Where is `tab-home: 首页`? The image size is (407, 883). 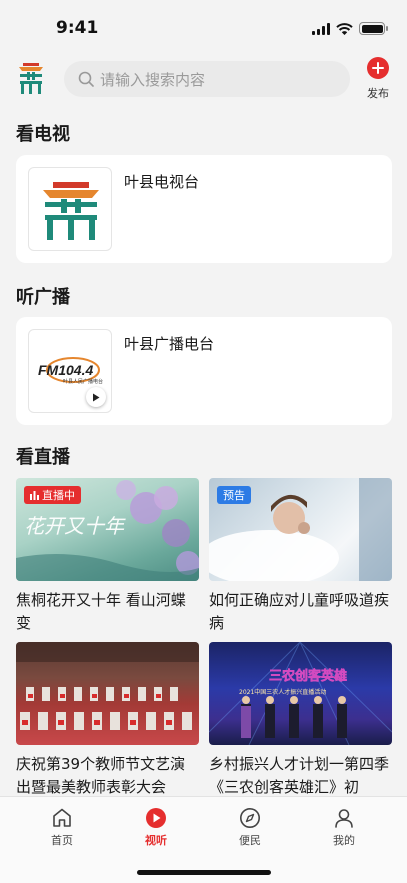
tab-home: 首页 is located at coordinates (62, 827).